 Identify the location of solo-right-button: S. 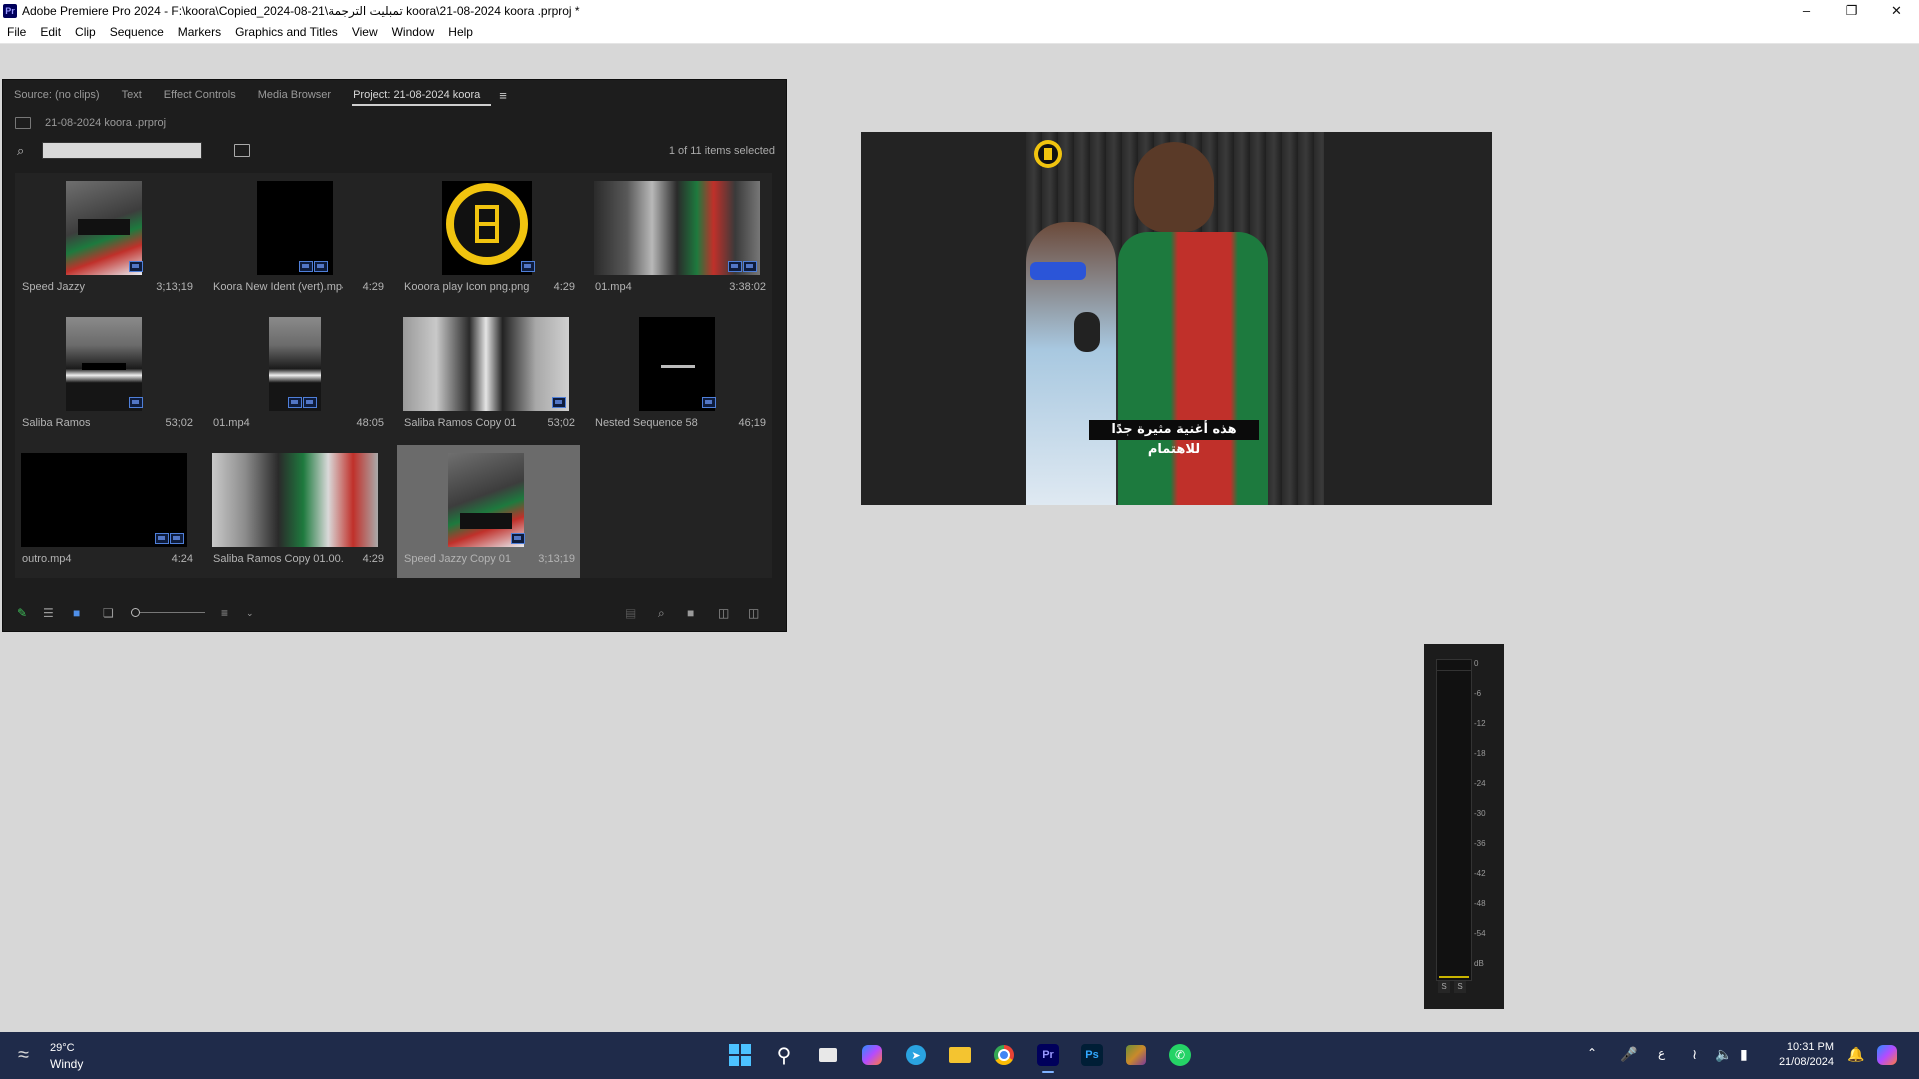
(1460, 987).